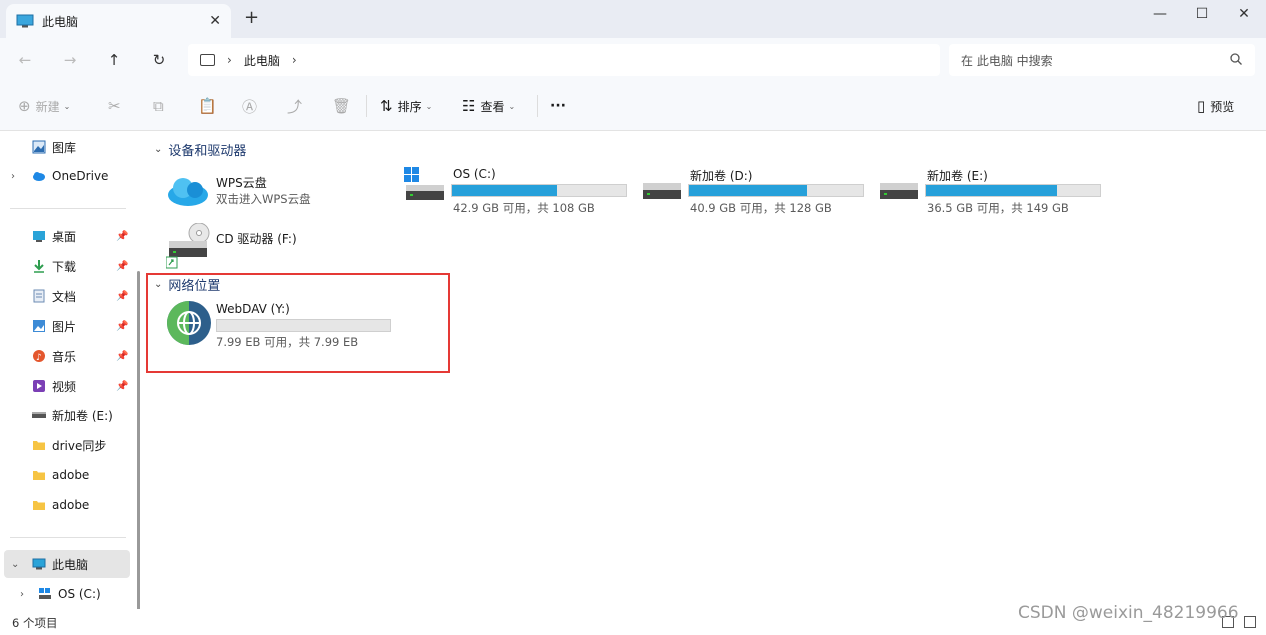 The image size is (1266, 635). What do you see at coordinates (118, 21) in the screenshot?
I see `tab-this-pc: 此电脑 ✕` at bounding box center [118, 21].